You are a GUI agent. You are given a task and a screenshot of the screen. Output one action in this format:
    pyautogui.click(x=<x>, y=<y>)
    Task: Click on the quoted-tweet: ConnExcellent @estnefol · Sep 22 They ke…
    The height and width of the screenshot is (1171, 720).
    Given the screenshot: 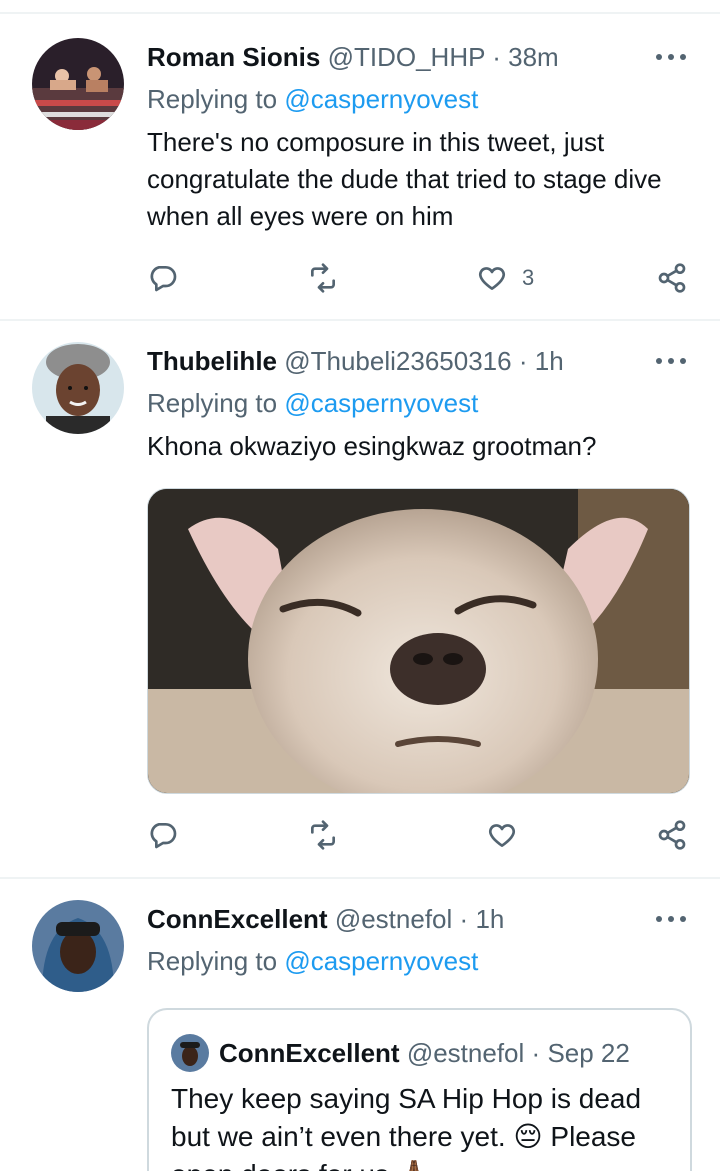 What is the action you would take?
    pyautogui.click(x=419, y=1089)
    